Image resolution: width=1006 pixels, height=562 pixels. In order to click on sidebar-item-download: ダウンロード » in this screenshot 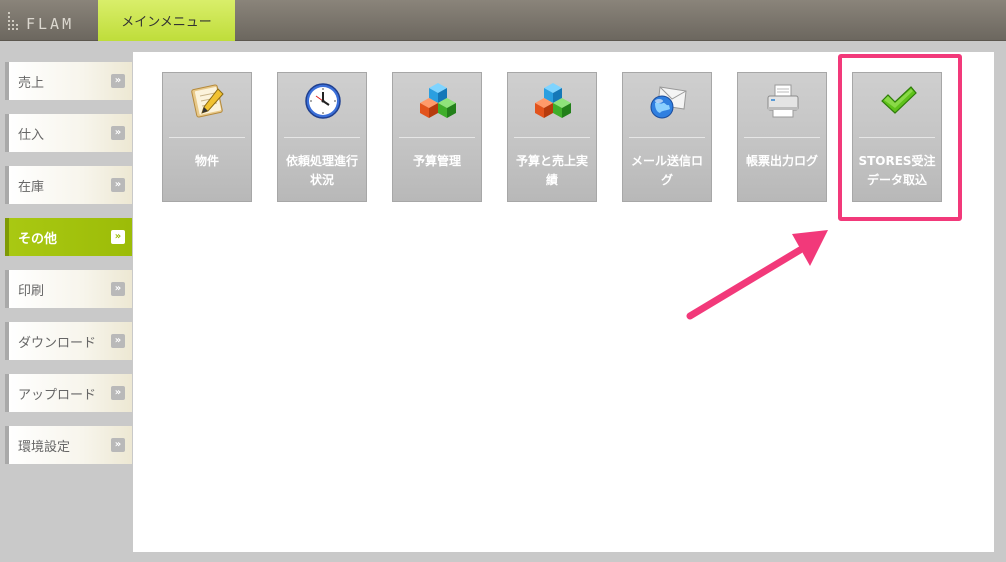, I will do `click(68, 341)`.